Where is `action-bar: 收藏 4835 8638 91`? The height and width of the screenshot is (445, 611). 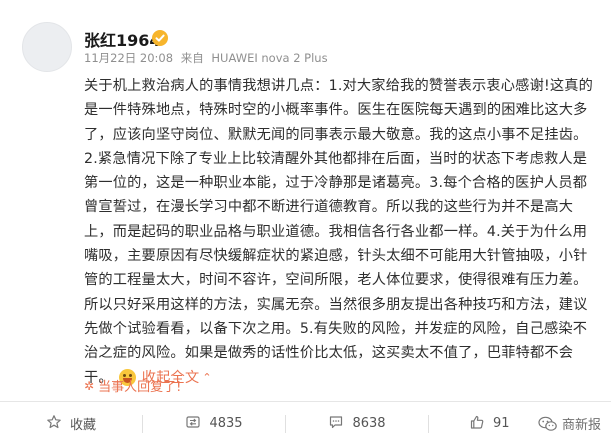 action-bar: 收藏 4835 8638 91 is located at coordinates (305, 423).